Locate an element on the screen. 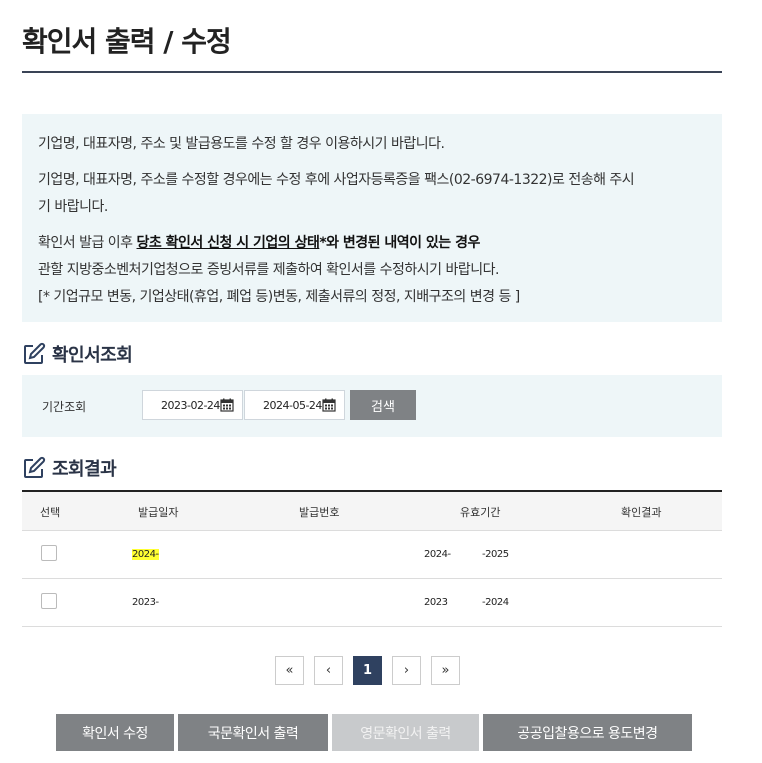 The width and height of the screenshot is (762, 763). column-header-validity: 유효기간 is located at coordinates (480, 512).